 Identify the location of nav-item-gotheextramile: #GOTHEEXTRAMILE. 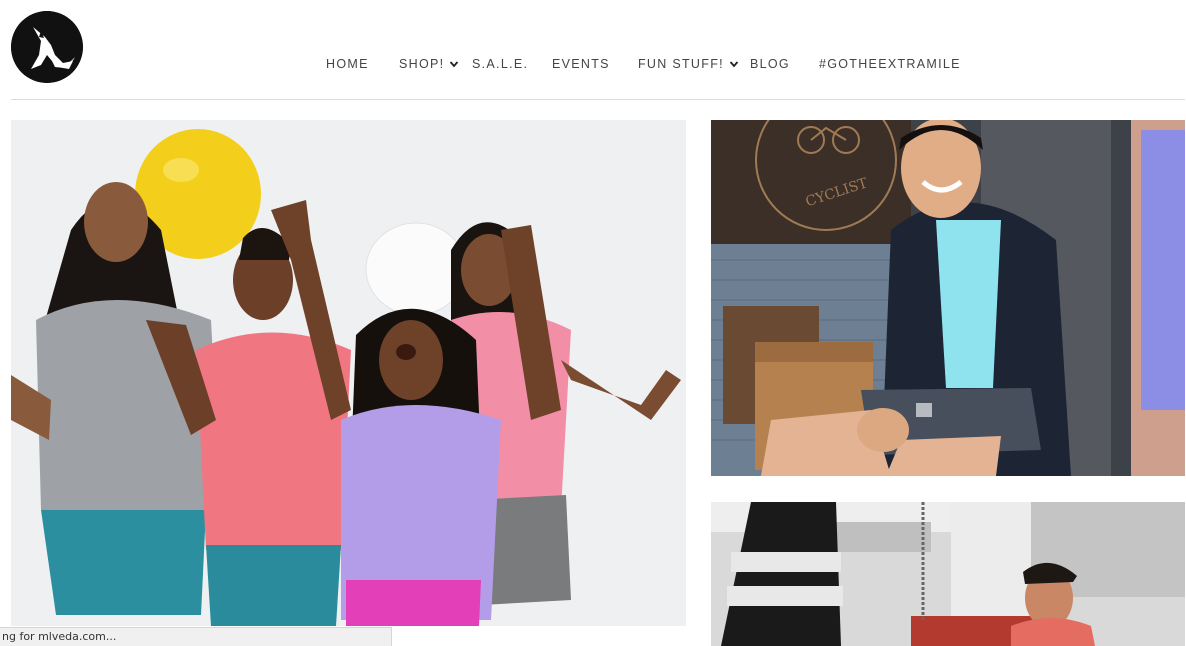
(890, 64).